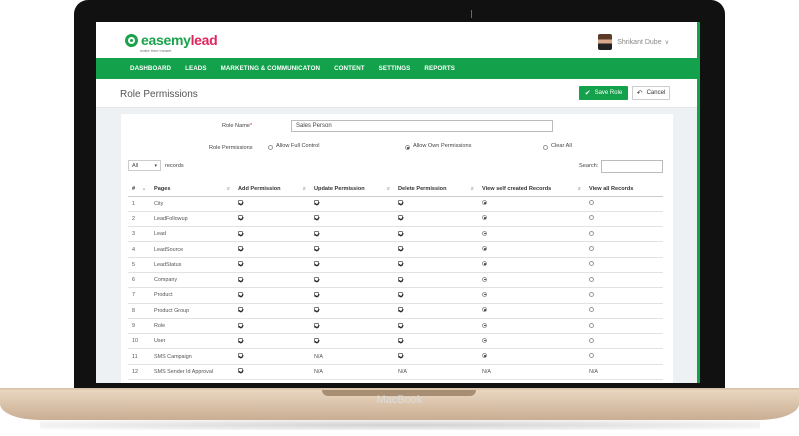  What do you see at coordinates (272, 326) in the screenshot?
I see `cell-add-permission` at bounding box center [272, 326].